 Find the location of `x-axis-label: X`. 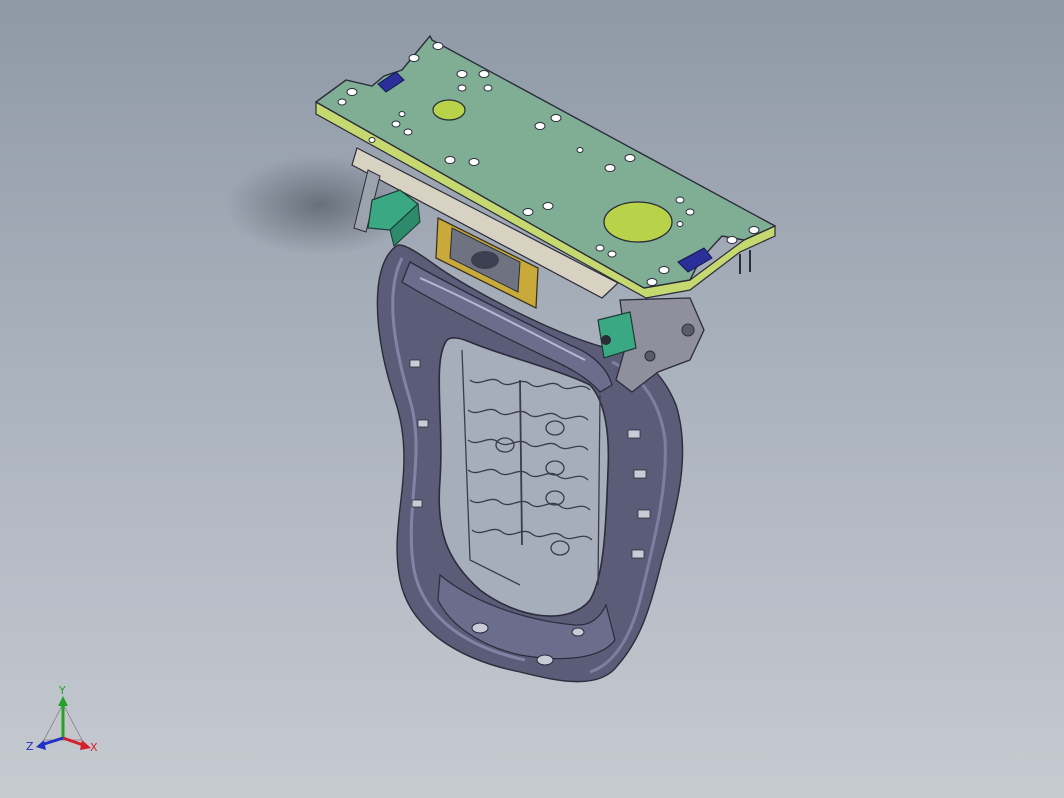

x-axis-label: X is located at coordinates (94, 747).